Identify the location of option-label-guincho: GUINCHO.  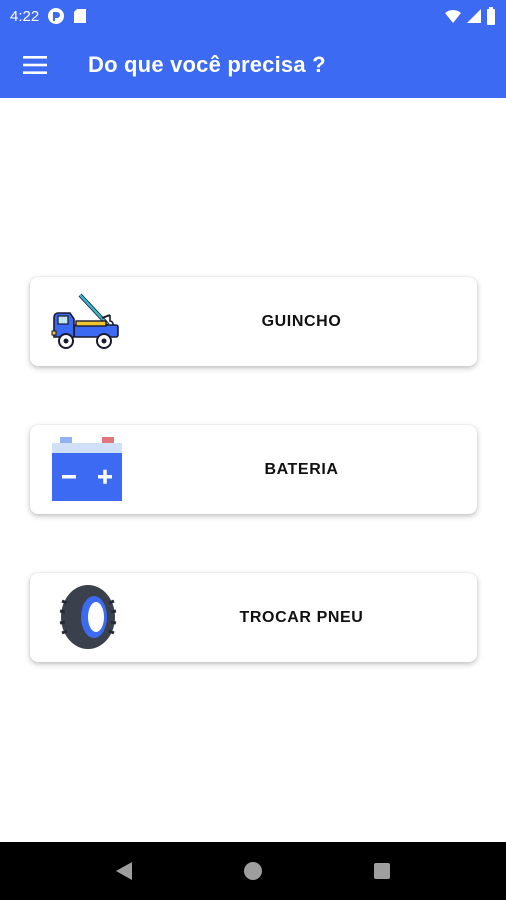
(301, 321).